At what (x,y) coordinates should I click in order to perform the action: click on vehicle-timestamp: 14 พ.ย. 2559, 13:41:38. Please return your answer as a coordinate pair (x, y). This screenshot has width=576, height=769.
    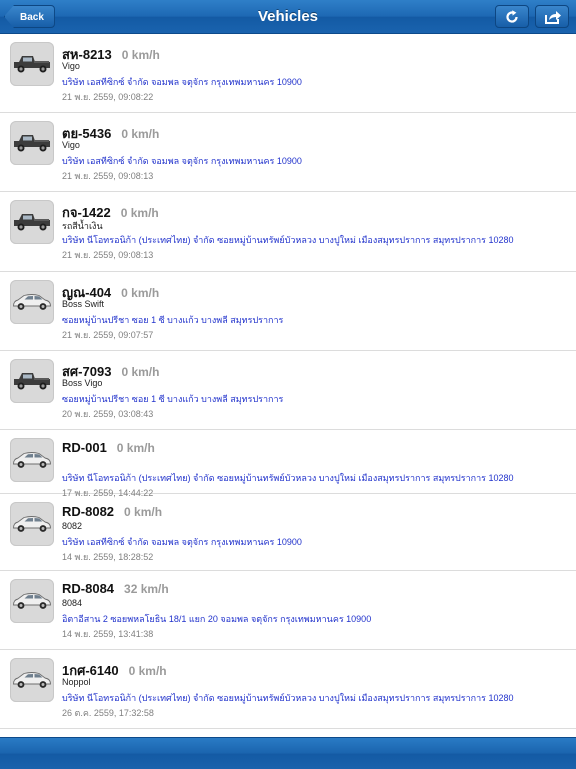
    Looking at the image, I should click on (108, 634).